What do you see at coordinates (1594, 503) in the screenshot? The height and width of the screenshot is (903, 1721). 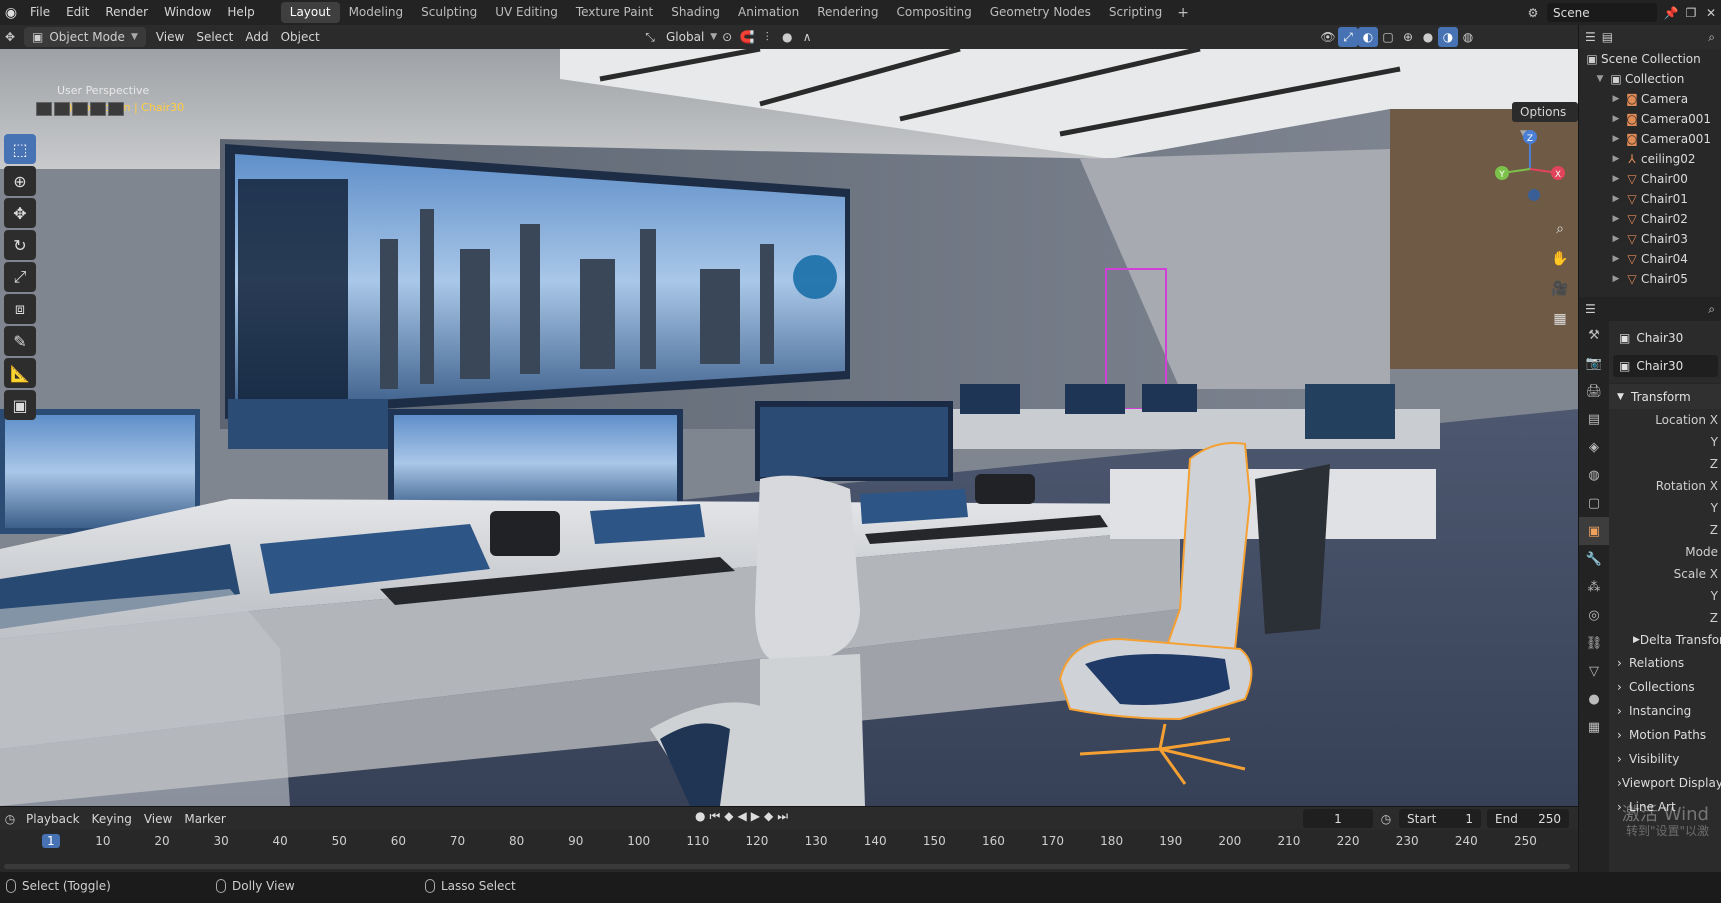 I see `collection-tab-icon: ▢` at bounding box center [1594, 503].